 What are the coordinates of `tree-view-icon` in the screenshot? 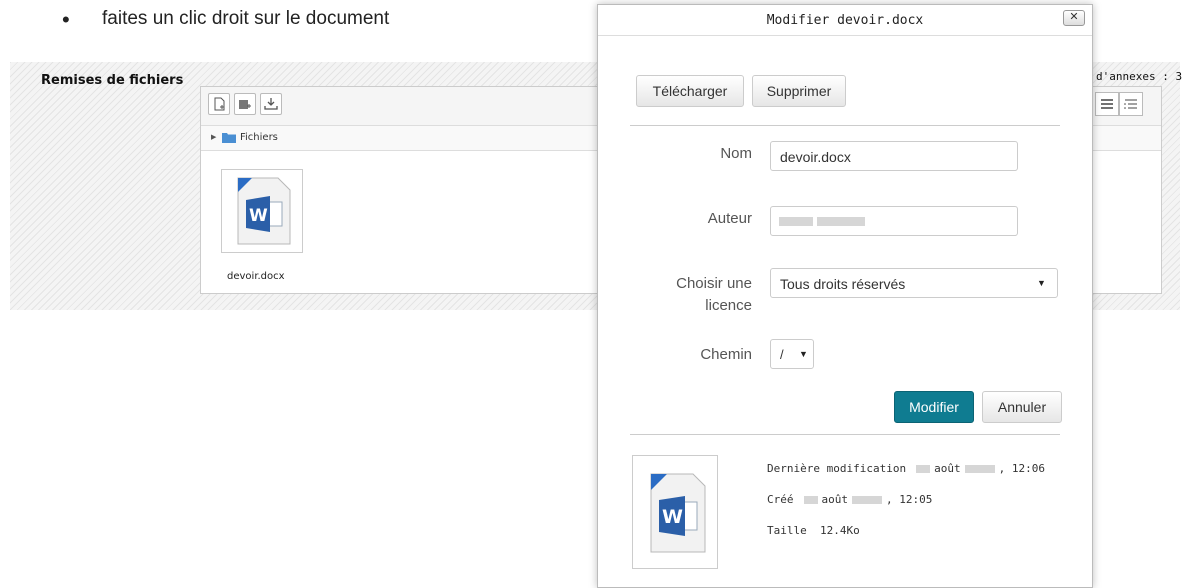 It's located at (1130, 104).